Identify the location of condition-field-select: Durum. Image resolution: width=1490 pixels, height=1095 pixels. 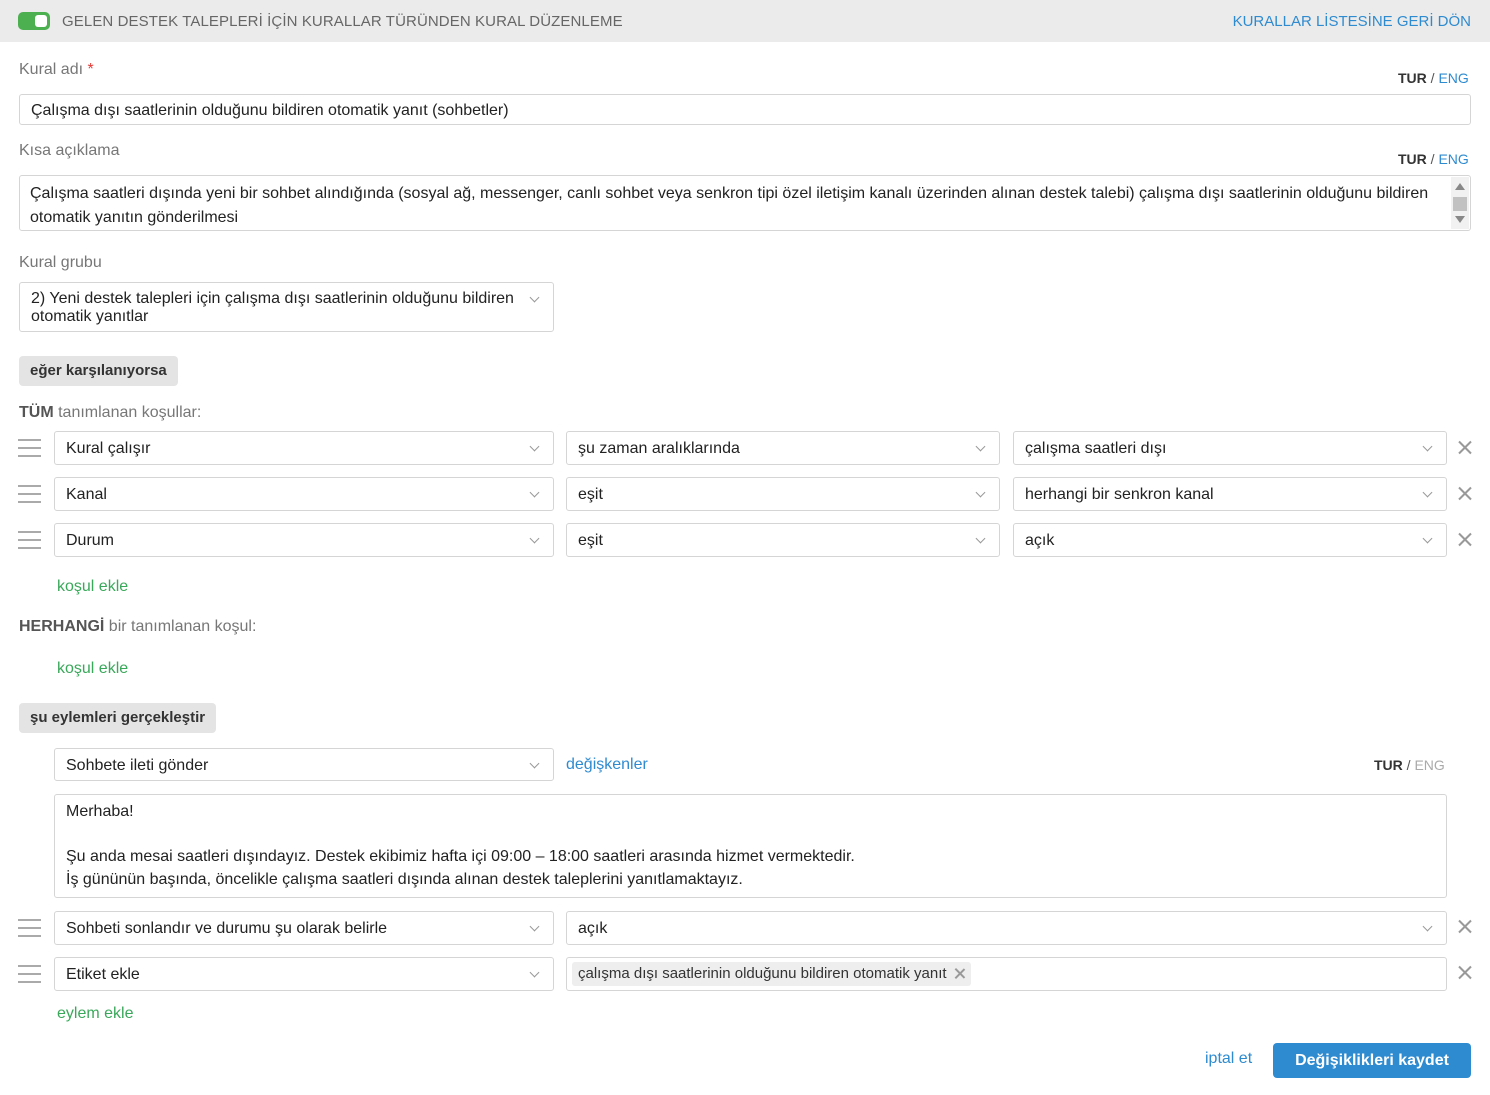
(304, 540).